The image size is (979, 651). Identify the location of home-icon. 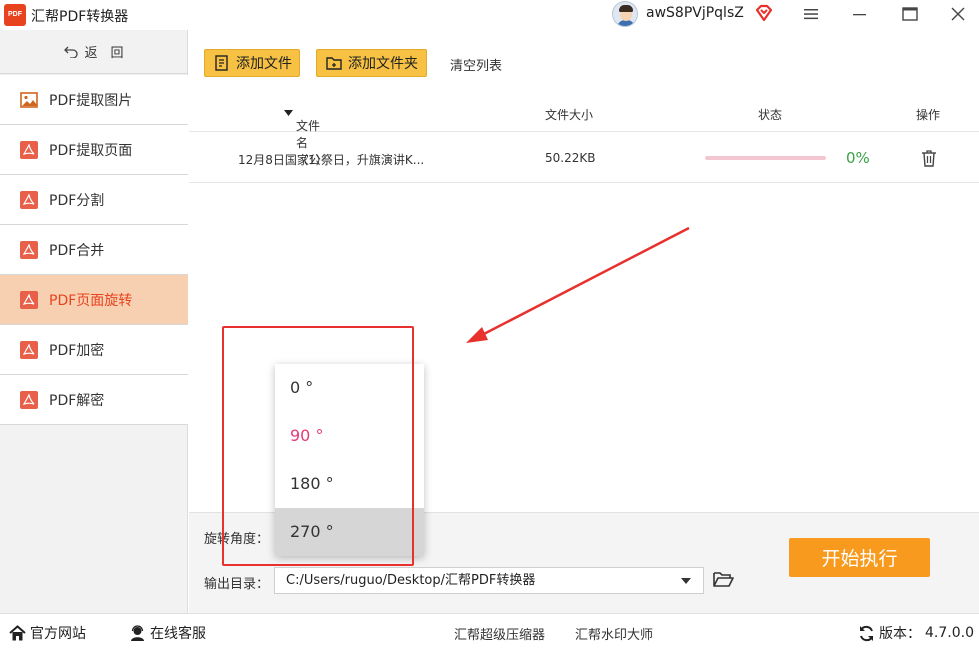
(17, 632).